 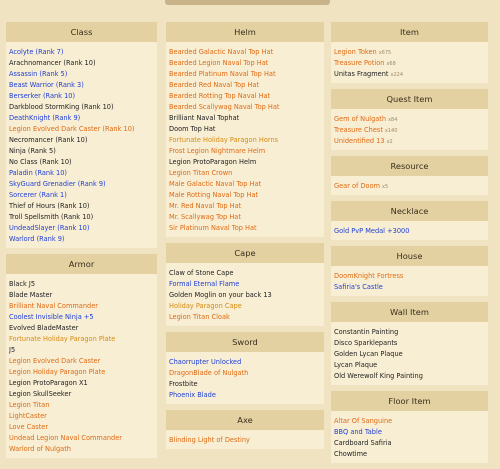 What do you see at coordinates (81, 96) in the screenshot?
I see `inventory-item: Berserker (Rank 10)` at bounding box center [81, 96].